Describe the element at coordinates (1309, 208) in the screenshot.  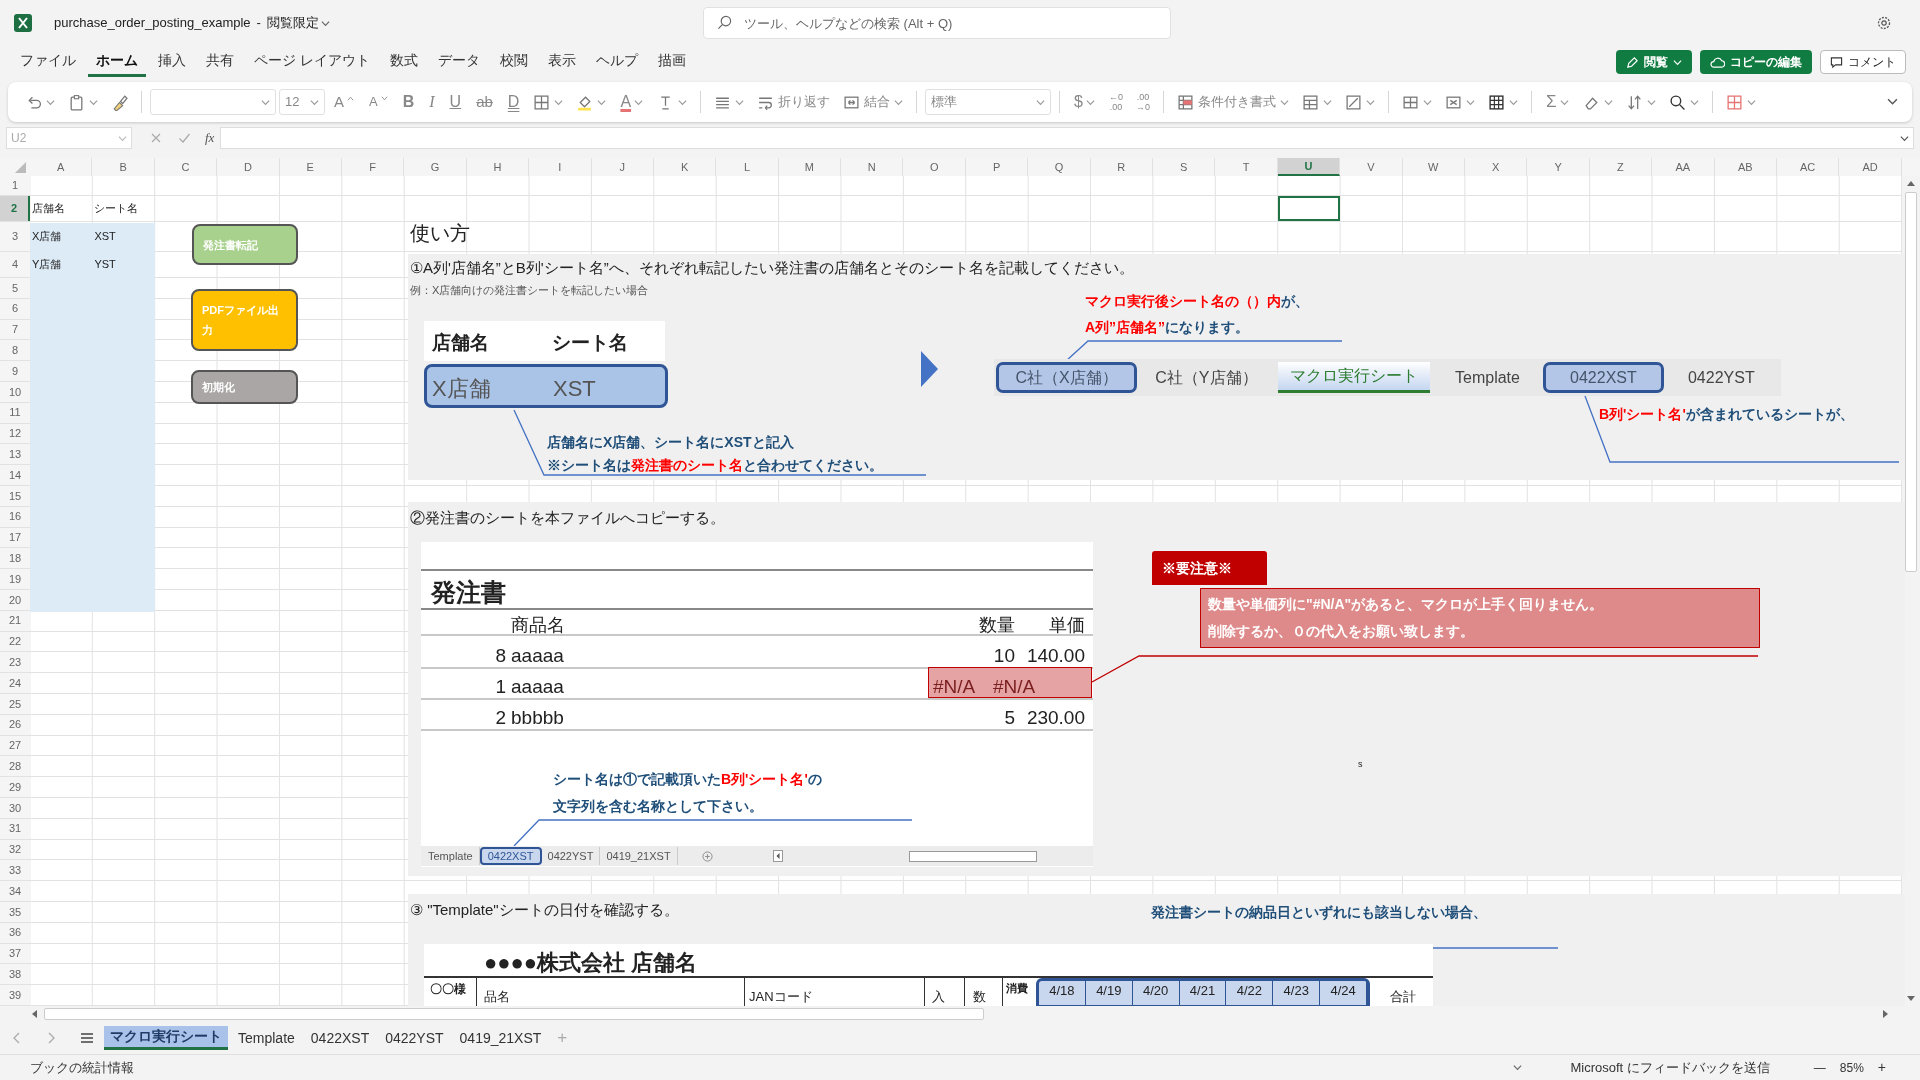
I see `selected-cell` at that location.